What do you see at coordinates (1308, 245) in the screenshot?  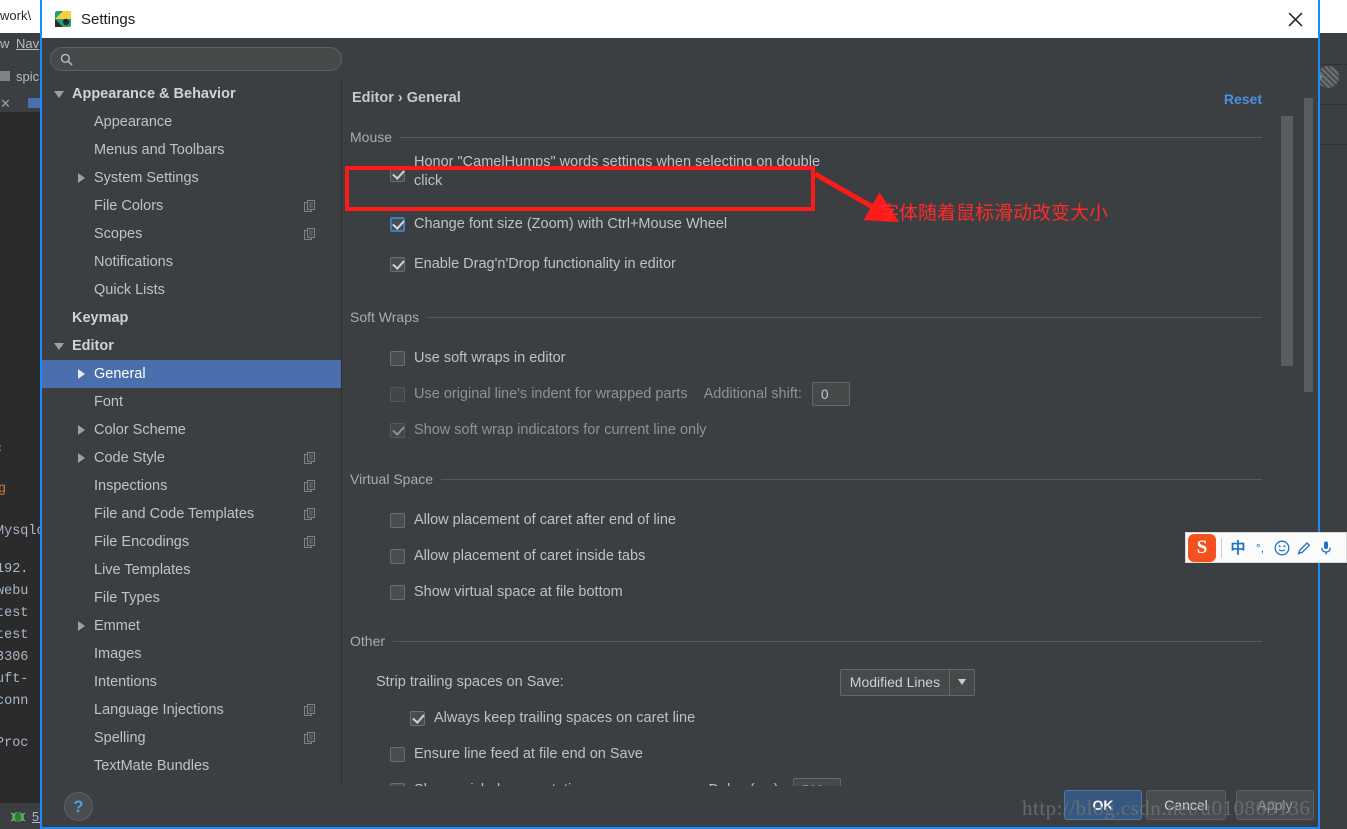 I see `tree-scrollbar-thumb` at bounding box center [1308, 245].